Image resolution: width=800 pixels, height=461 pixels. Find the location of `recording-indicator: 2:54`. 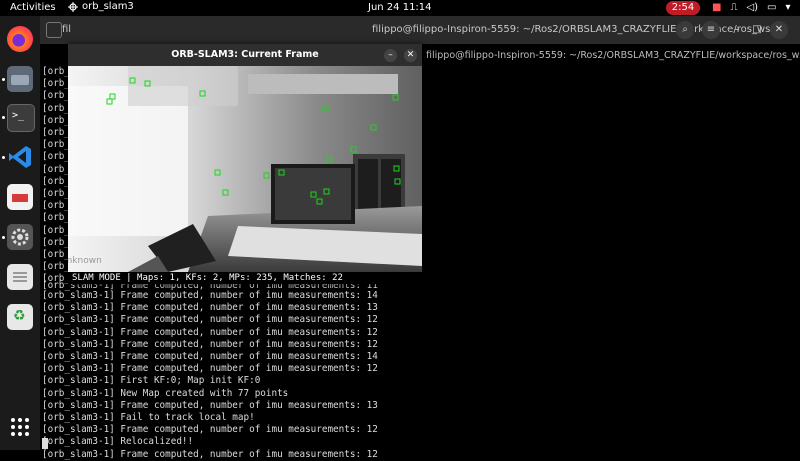

recording-indicator: 2:54 is located at coordinates (683, 8).